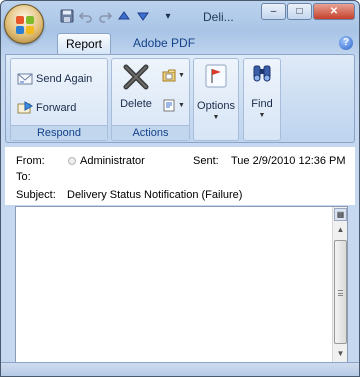 The width and height of the screenshot is (360, 377). Describe the element at coordinates (181, 105) in the screenshot. I see `other-actions-dropdown-icon: ▼` at that location.